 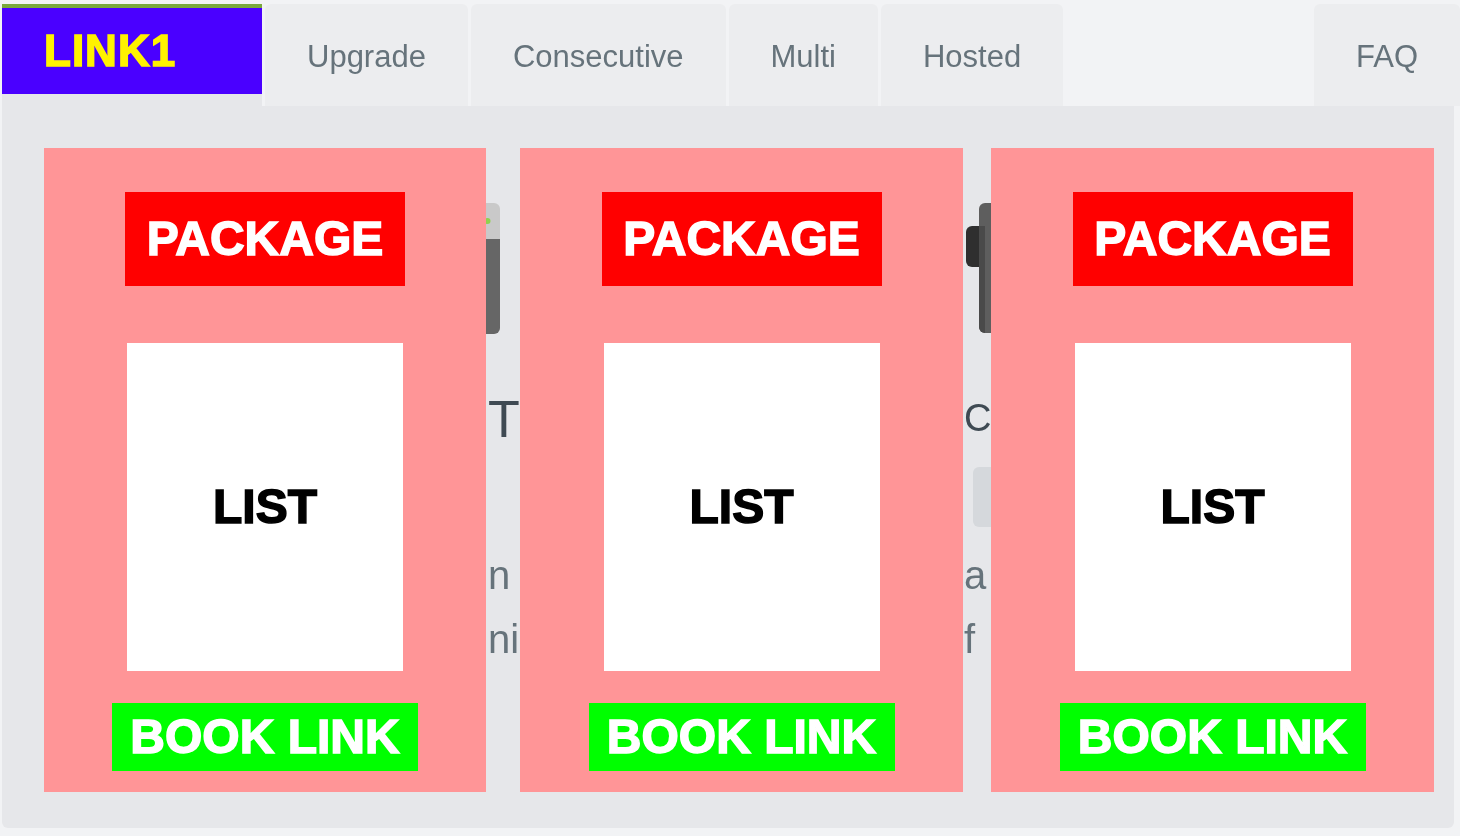 I want to click on text-fragment: ni, so click(x=504, y=639).